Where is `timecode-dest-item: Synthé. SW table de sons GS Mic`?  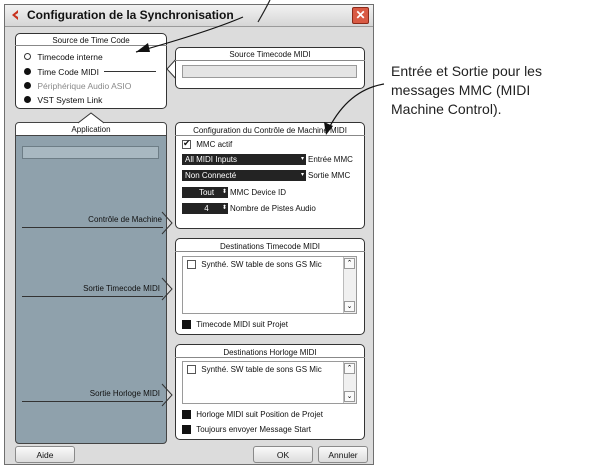 timecode-dest-item: Synthé. SW table de sons GS Mic is located at coordinates (254, 264).